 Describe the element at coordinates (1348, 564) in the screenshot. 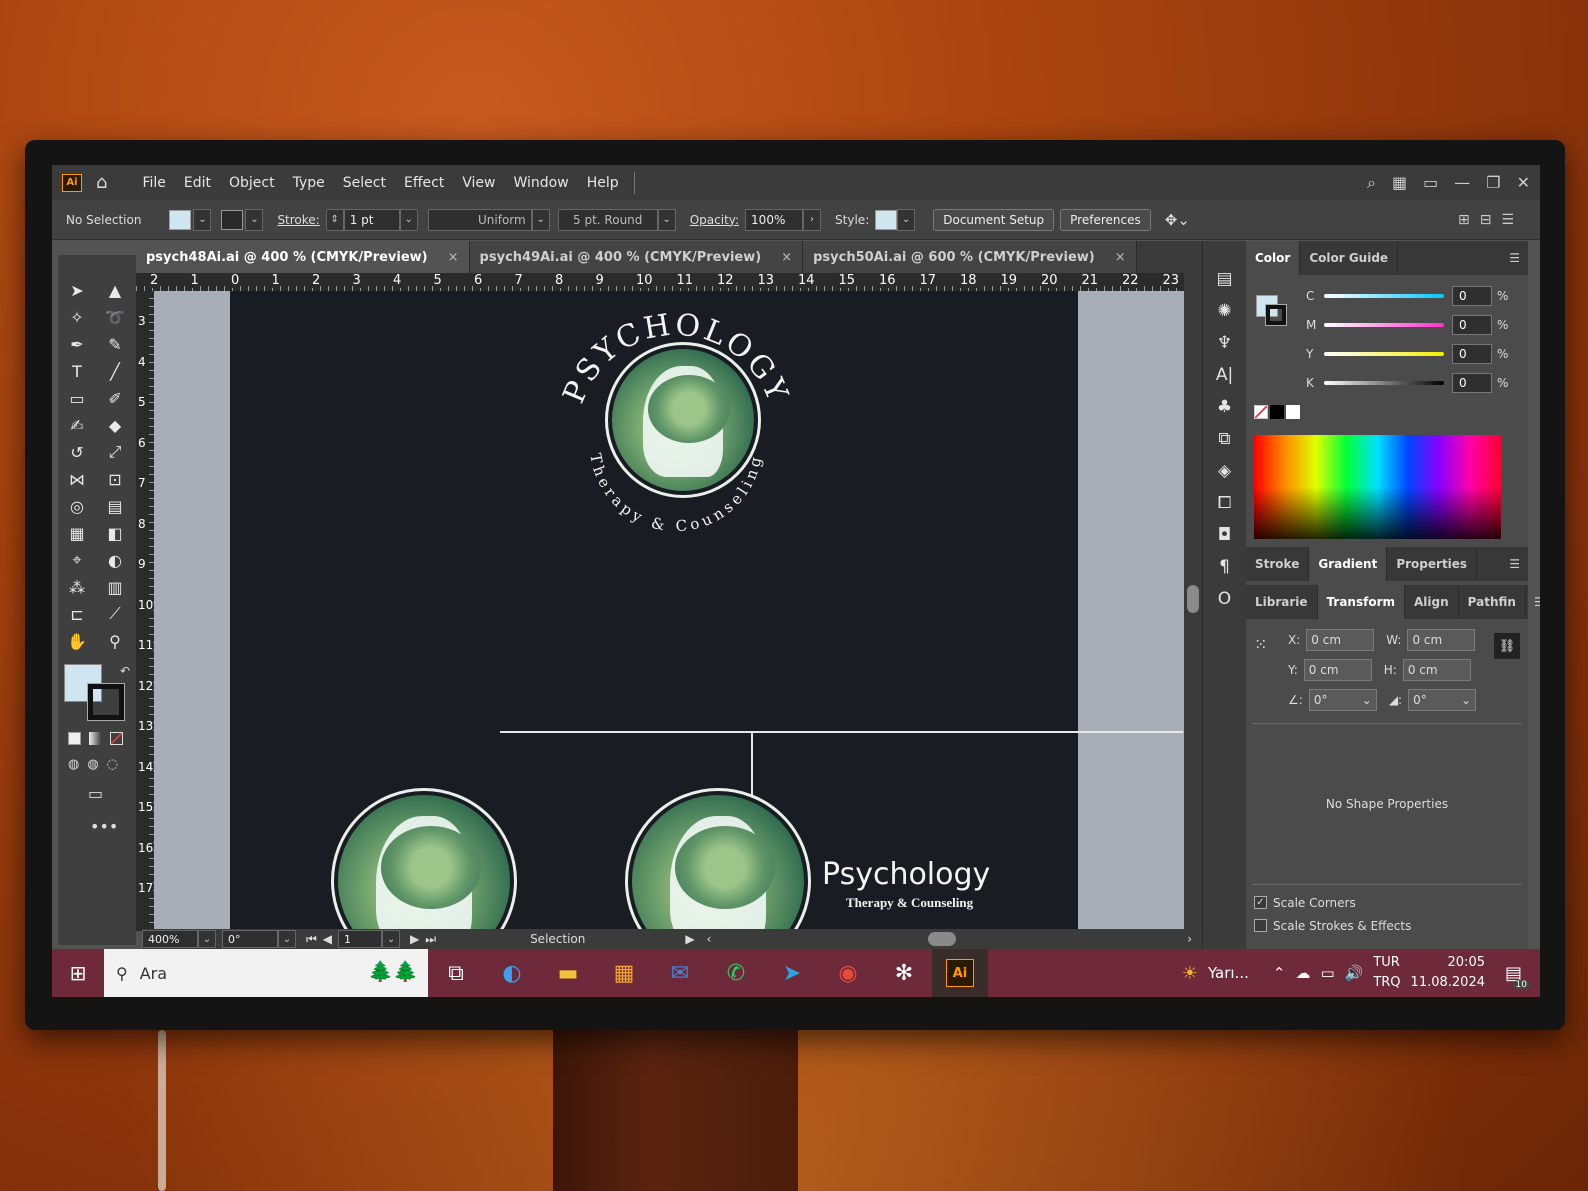

I see `tab-gradient: Gradient` at that location.